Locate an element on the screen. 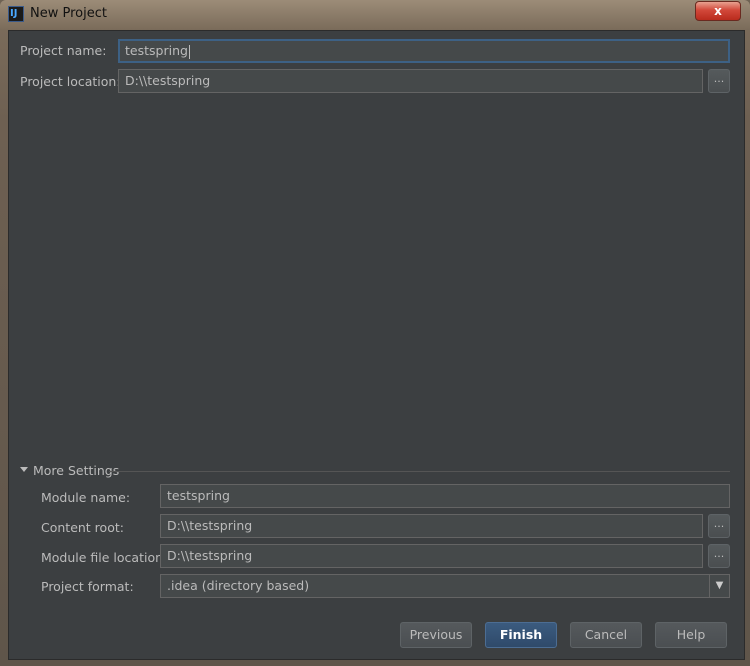  module-name-label: Module name: is located at coordinates (86, 497).